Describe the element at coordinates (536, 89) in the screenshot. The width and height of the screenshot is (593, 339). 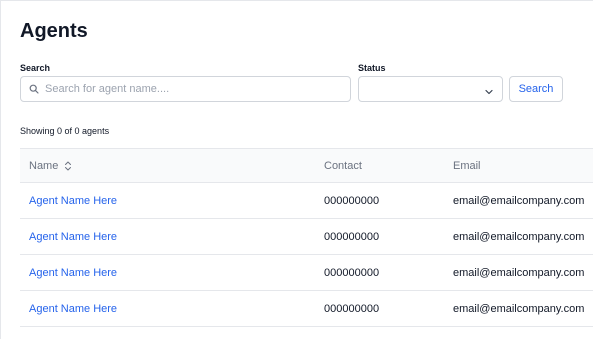
I see `search-button: Search` at that location.